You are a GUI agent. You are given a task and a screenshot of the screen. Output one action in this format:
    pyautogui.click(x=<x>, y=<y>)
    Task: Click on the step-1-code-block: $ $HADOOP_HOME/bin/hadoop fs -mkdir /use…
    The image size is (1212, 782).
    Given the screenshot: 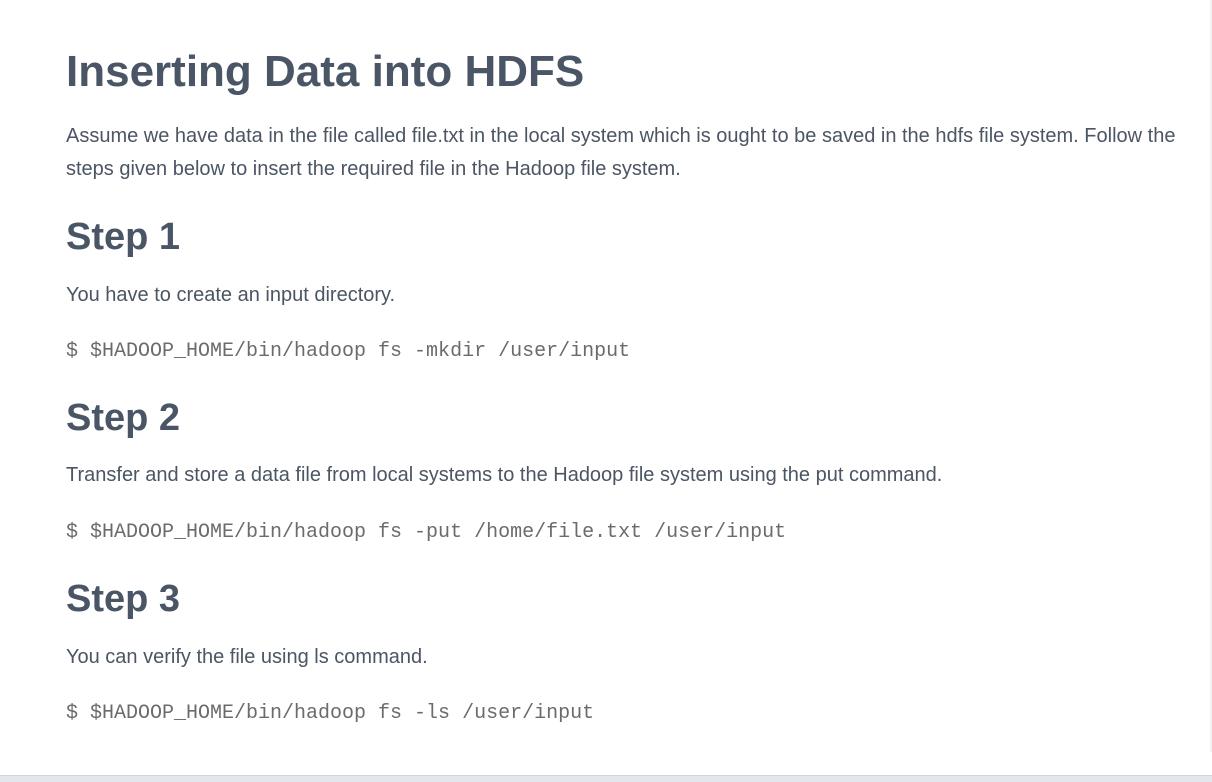 What is the action you would take?
    pyautogui.click(x=348, y=352)
    